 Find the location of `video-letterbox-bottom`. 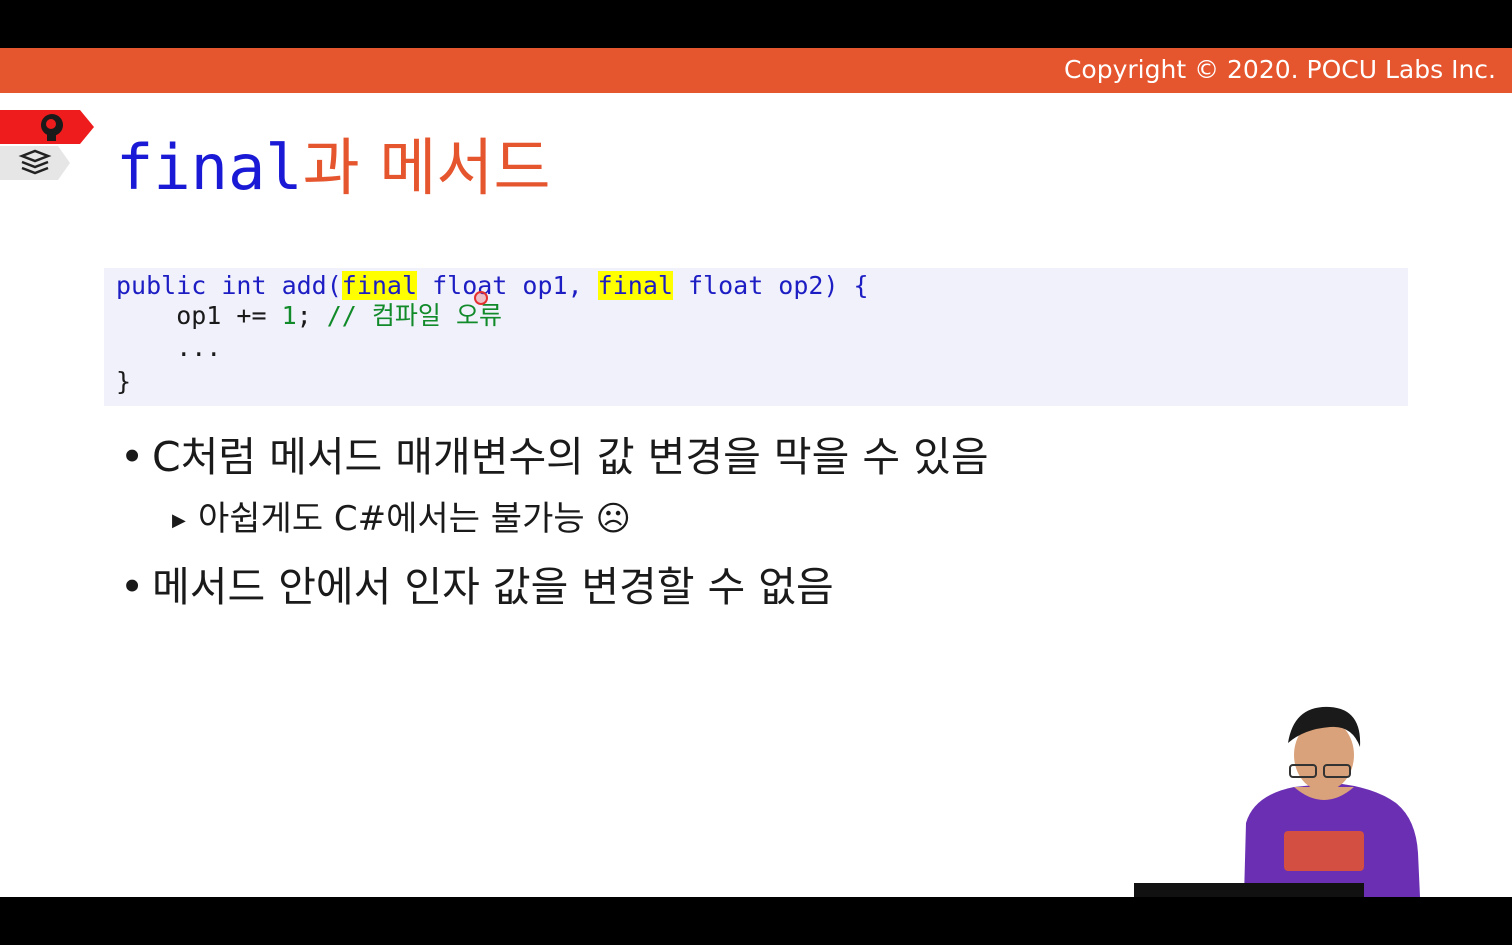

video-letterbox-bottom is located at coordinates (756, 921).